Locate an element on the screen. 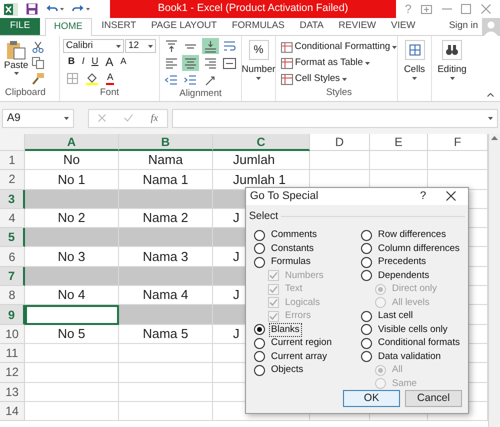 The width and height of the screenshot is (500, 427). percent-icon: % is located at coordinates (258, 50).